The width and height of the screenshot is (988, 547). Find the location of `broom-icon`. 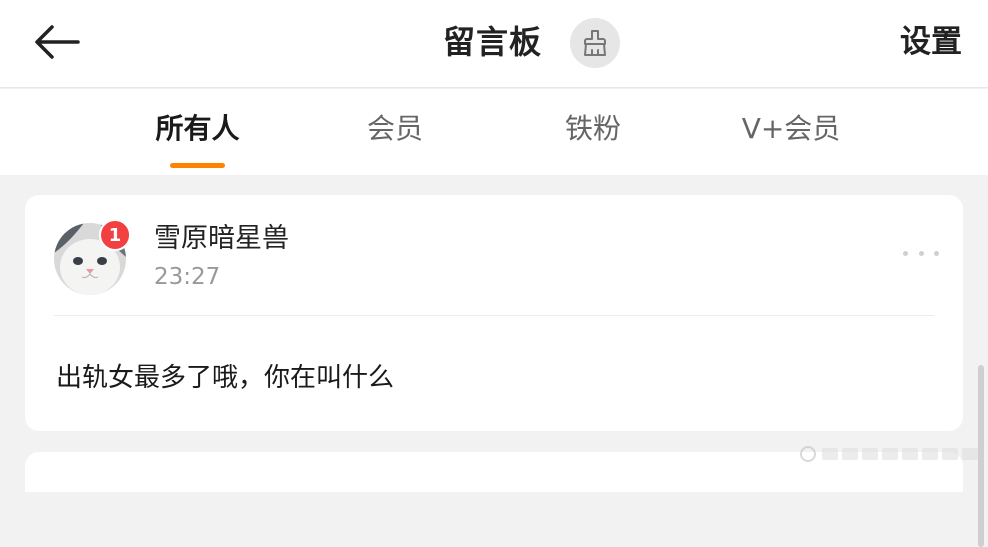

broom-icon is located at coordinates (595, 43).